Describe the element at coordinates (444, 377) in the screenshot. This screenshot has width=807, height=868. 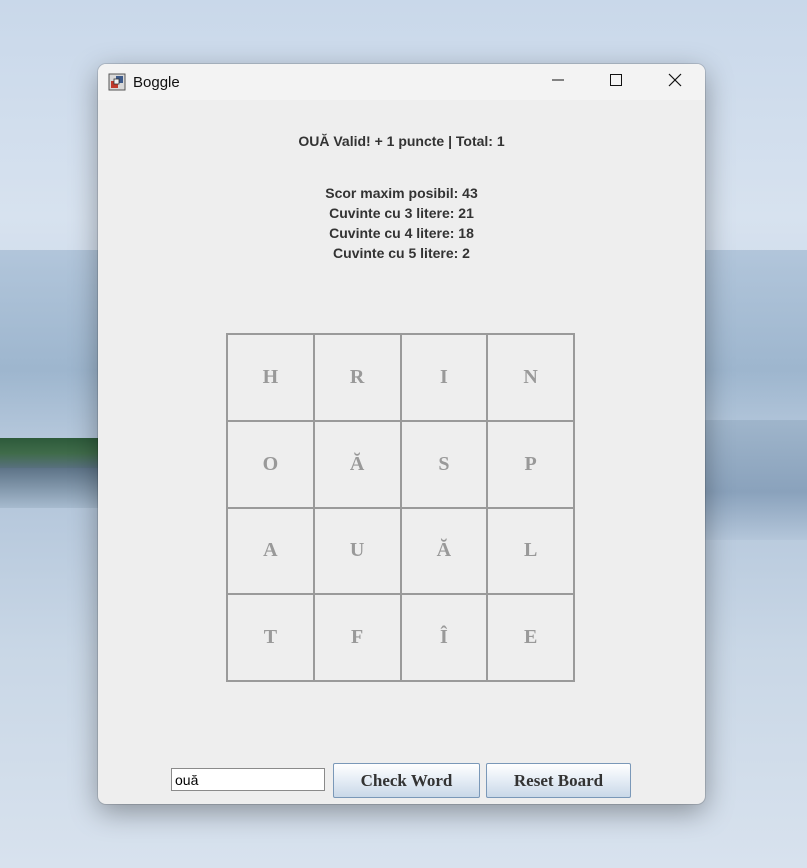
I see `board-cell: I` at that location.